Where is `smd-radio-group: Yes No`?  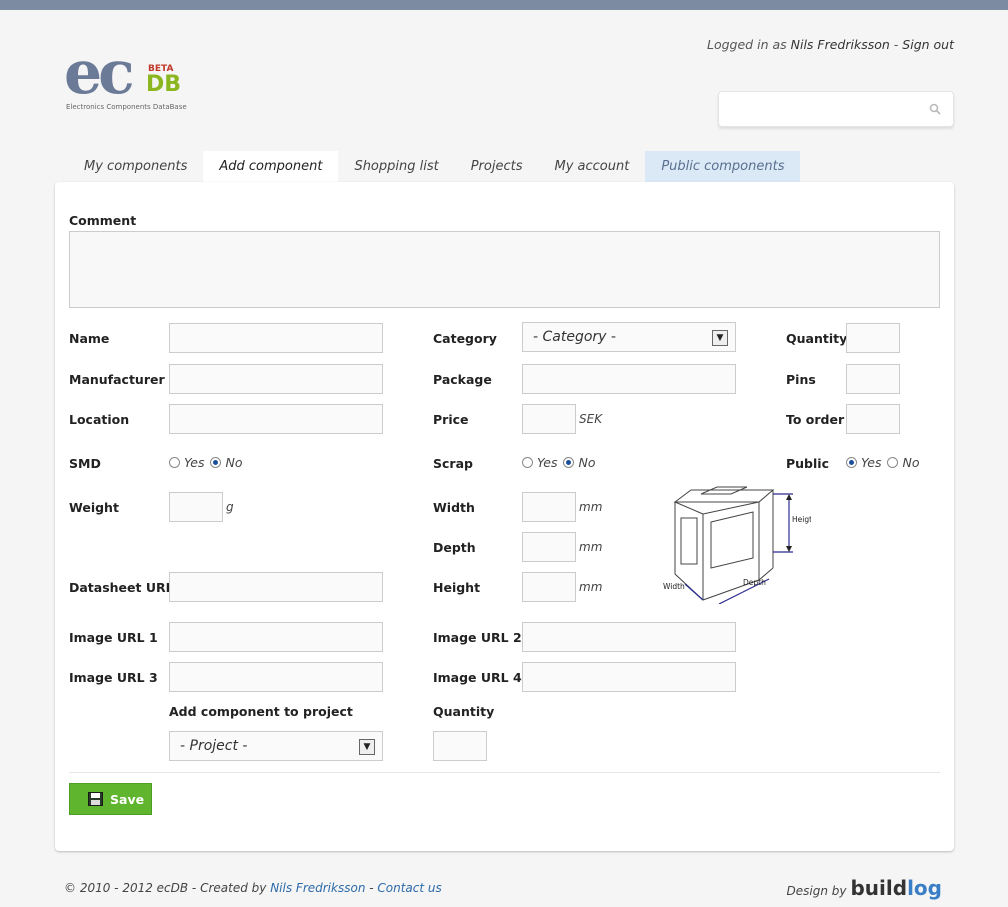 smd-radio-group: Yes No is located at coordinates (208, 462).